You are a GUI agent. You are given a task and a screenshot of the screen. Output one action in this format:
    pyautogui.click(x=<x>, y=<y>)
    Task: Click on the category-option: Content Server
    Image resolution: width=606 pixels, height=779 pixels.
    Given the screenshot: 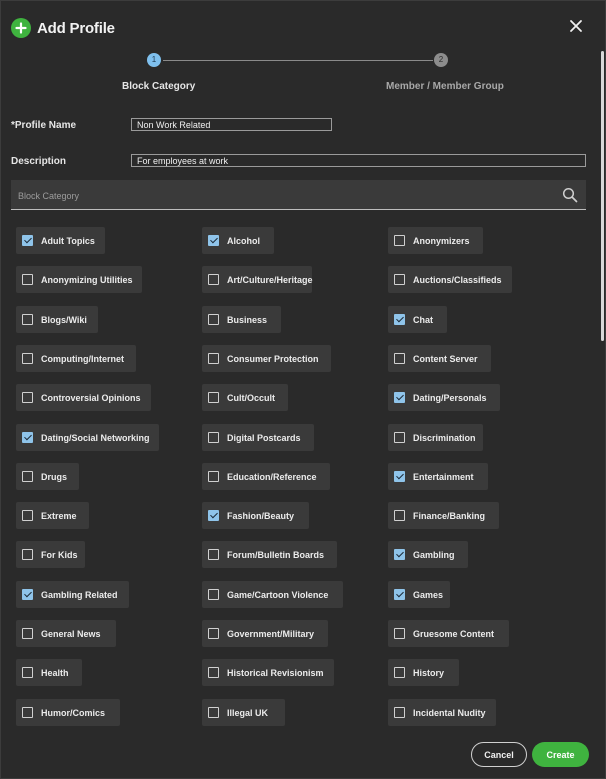 What is the action you would take?
    pyautogui.click(x=439, y=358)
    